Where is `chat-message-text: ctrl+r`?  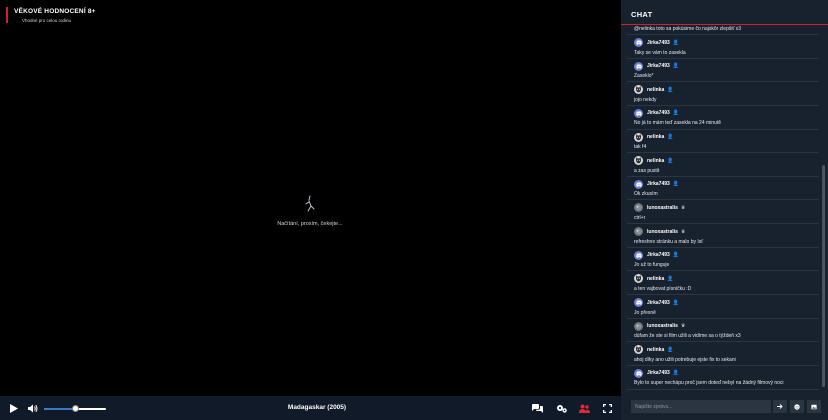 chat-message-text: ctrl+r is located at coordinates (640, 217).